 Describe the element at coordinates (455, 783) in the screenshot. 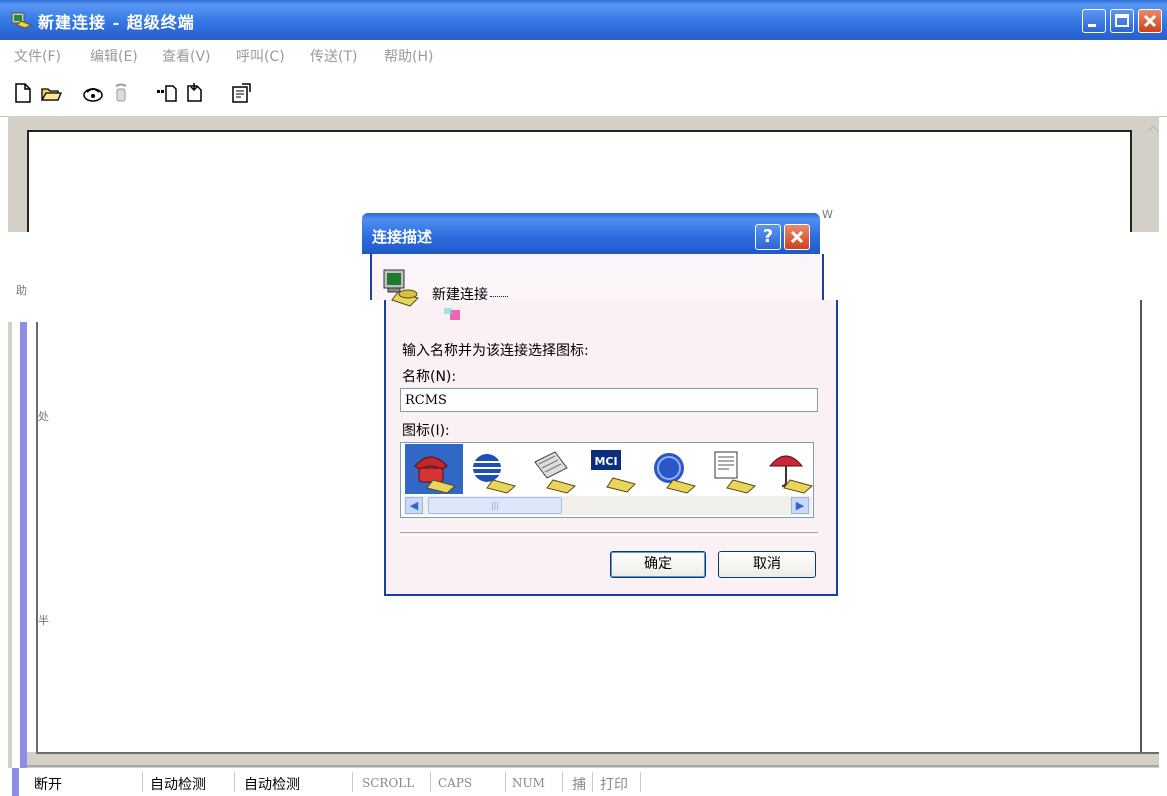

I see `status-caps: CAPS` at that location.